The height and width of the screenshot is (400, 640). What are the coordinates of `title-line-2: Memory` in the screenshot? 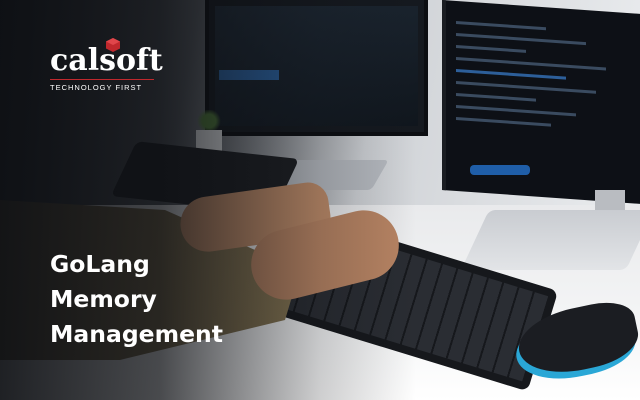 It's located at (103, 299).